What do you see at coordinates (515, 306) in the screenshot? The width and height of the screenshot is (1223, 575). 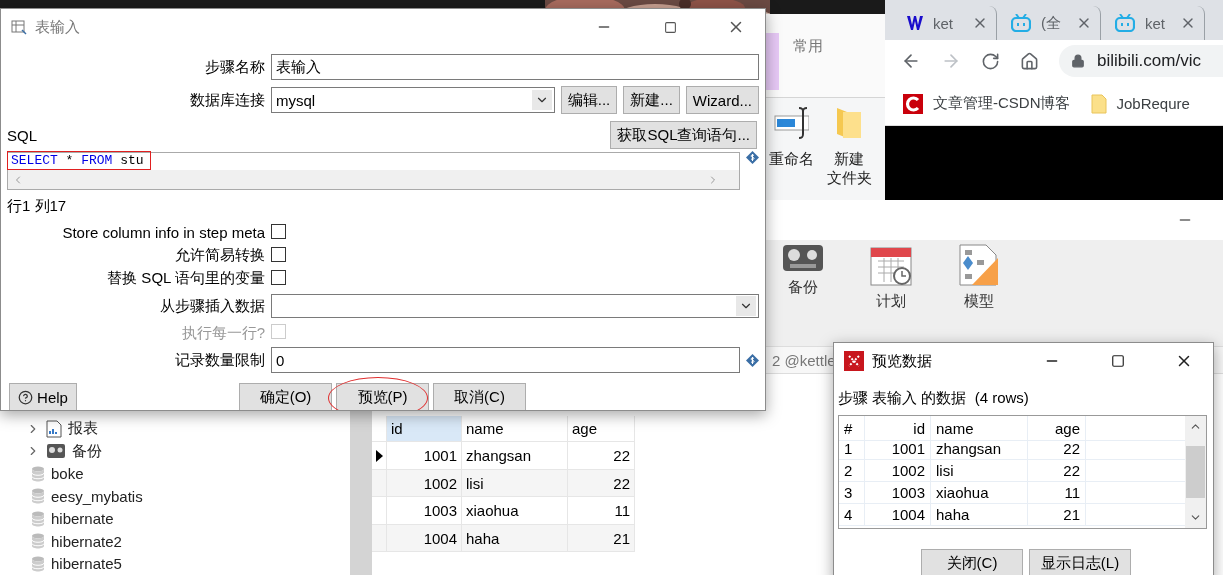 I see `insert-step-dropdown` at bounding box center [515, 306].